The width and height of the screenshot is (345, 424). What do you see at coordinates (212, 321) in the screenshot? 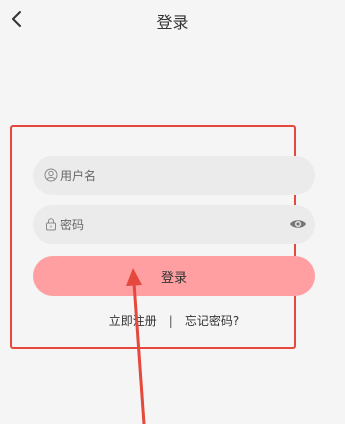
I see `forgot-password-link: 忘记密码?` at bounding box center [212, 321].